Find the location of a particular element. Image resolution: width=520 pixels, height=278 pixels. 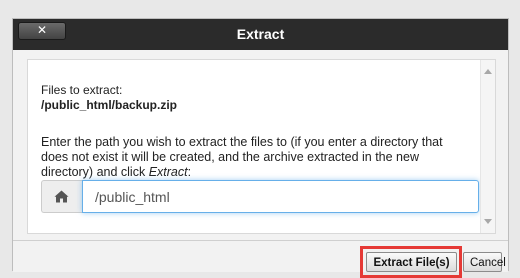

content-scrollbar is located at coordinates (487, 146).